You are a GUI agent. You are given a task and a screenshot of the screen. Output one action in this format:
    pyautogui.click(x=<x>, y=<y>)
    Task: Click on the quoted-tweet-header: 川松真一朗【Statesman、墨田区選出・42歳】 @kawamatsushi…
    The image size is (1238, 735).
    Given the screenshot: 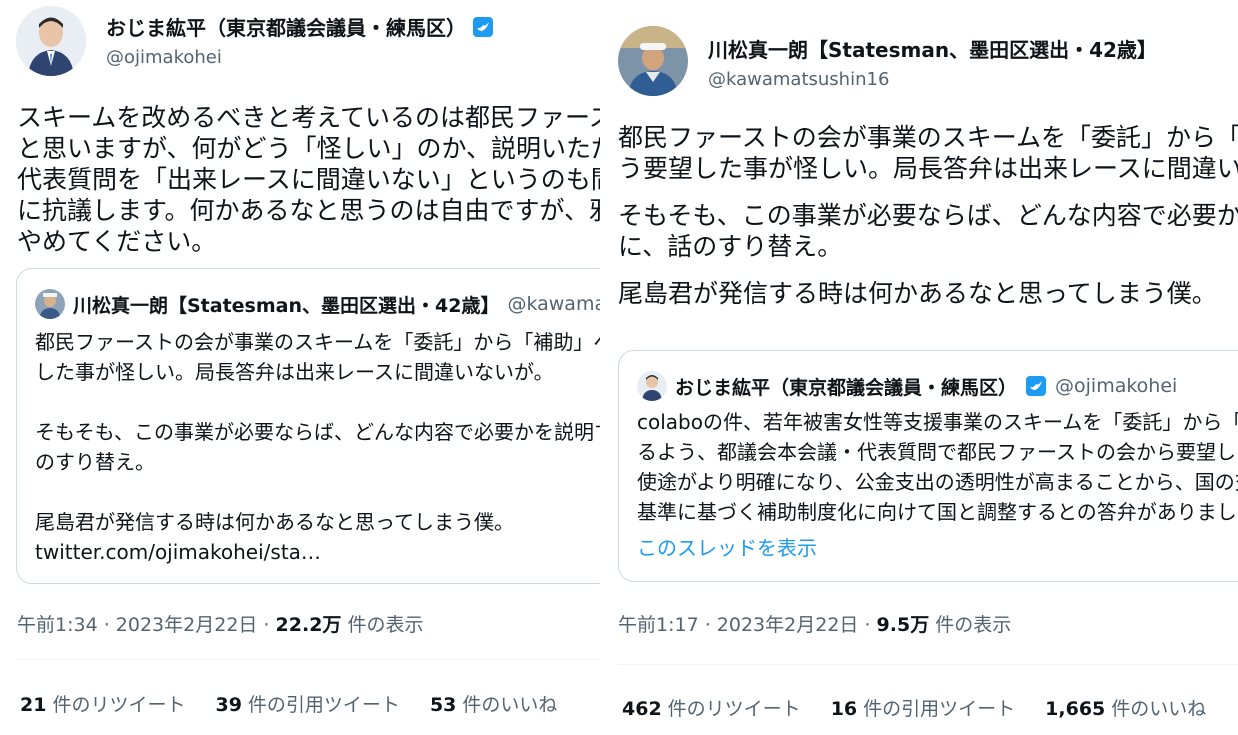 What is the action you would take?
    pyautogui.click(x=317, y=304)
    